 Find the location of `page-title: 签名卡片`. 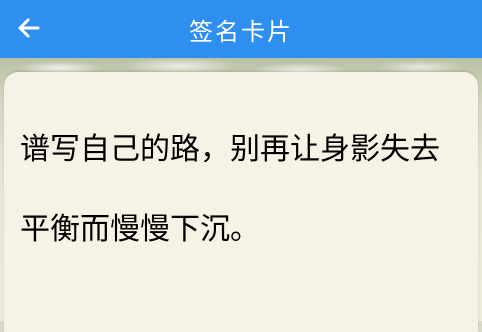

page-title: 签名卡片 is located at coordinates (241, 31).